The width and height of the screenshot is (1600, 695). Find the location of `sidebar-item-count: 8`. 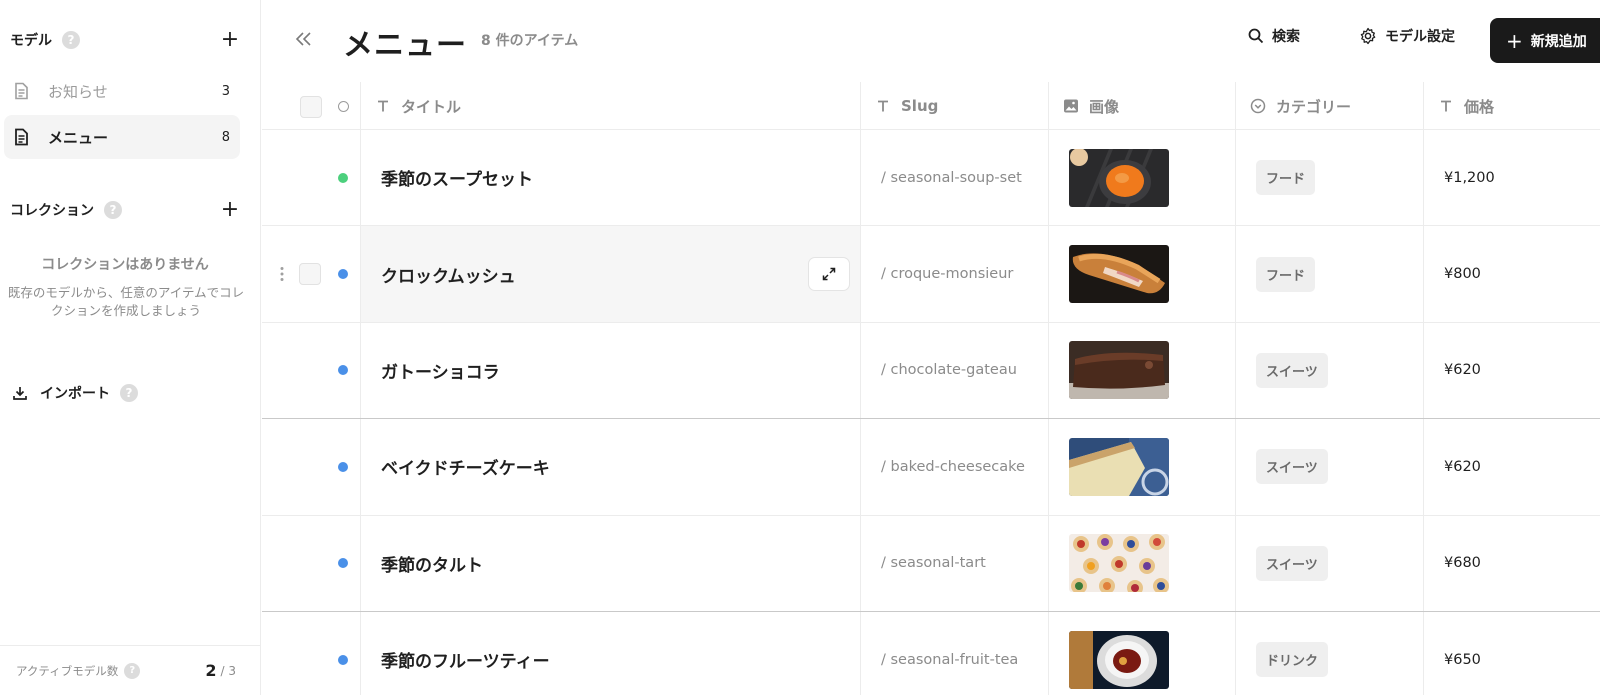

sidebar-item-count: 8 is located at coordinates (225, 137).